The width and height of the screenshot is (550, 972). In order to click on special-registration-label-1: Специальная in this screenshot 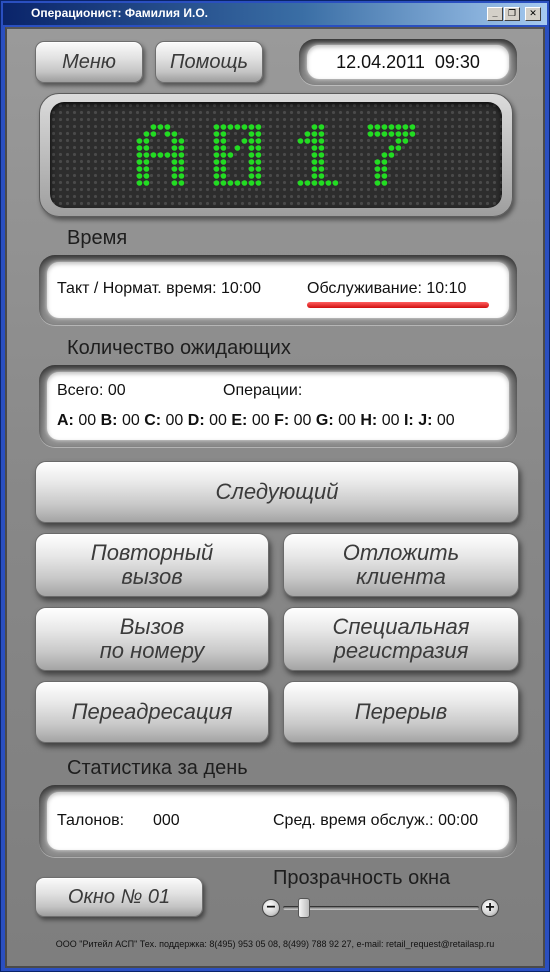, I will do `click(401, 626)`.